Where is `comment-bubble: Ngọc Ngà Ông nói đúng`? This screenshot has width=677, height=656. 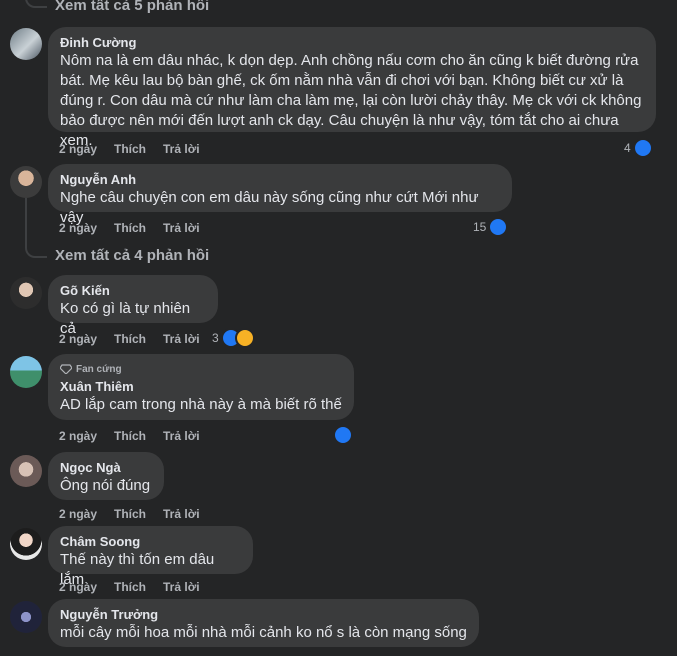 comment-bubble: Ngọc Ngà Ông nói đúng is located at coordinates (106, 476).